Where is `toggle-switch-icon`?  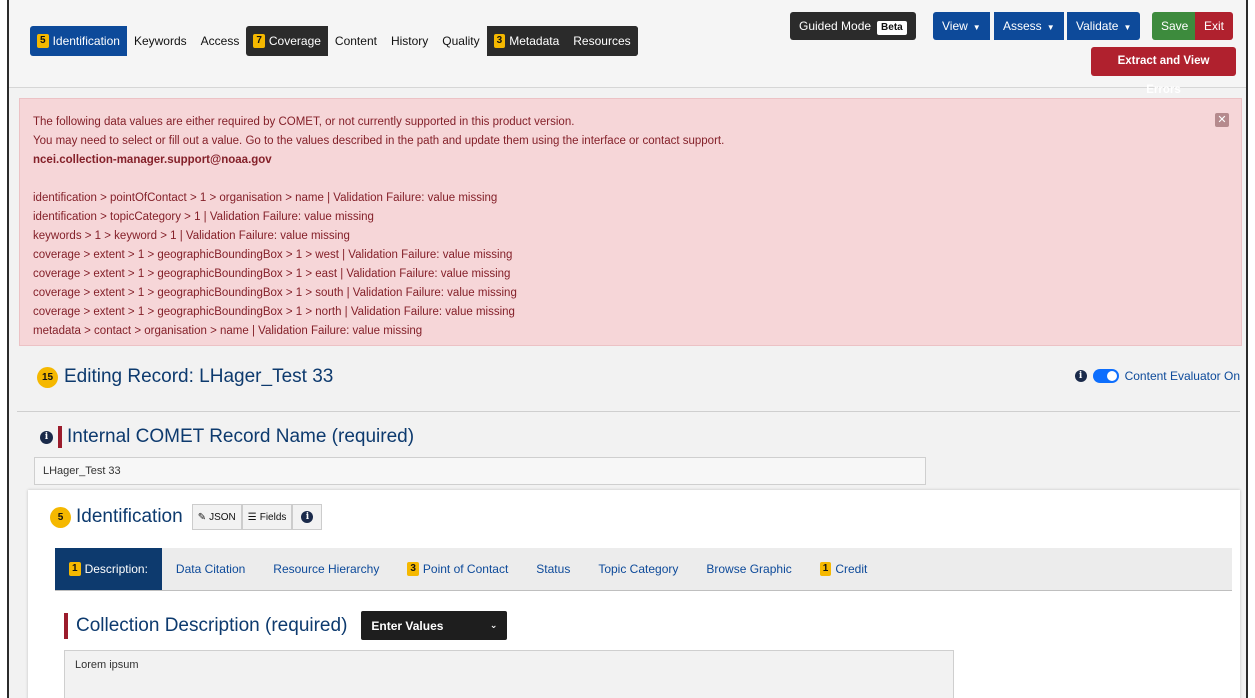
toggle-switch-icon is located at coordinates (1105, 376).